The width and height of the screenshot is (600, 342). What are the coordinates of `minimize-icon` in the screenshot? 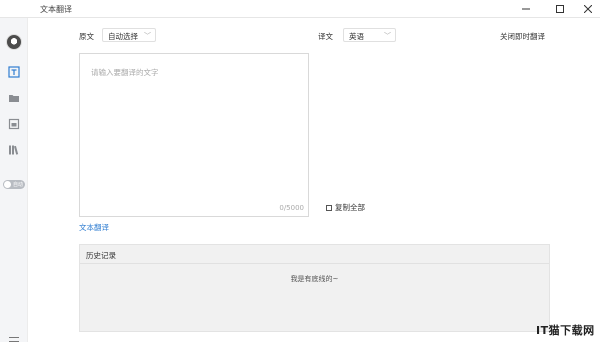 It's located at (526, 9).